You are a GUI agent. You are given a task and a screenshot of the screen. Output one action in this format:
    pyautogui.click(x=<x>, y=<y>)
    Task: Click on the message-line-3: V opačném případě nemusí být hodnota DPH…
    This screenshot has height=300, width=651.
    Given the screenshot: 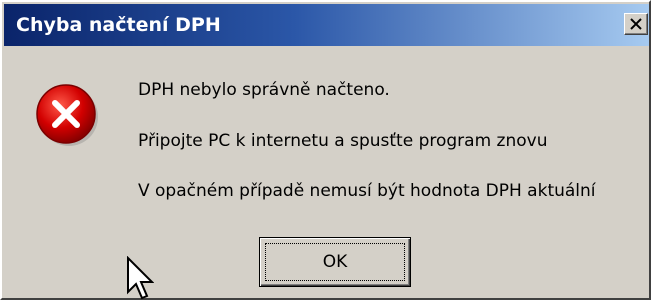 What is the action you would take?
    pyautogui.click(x=367, y=191)
    